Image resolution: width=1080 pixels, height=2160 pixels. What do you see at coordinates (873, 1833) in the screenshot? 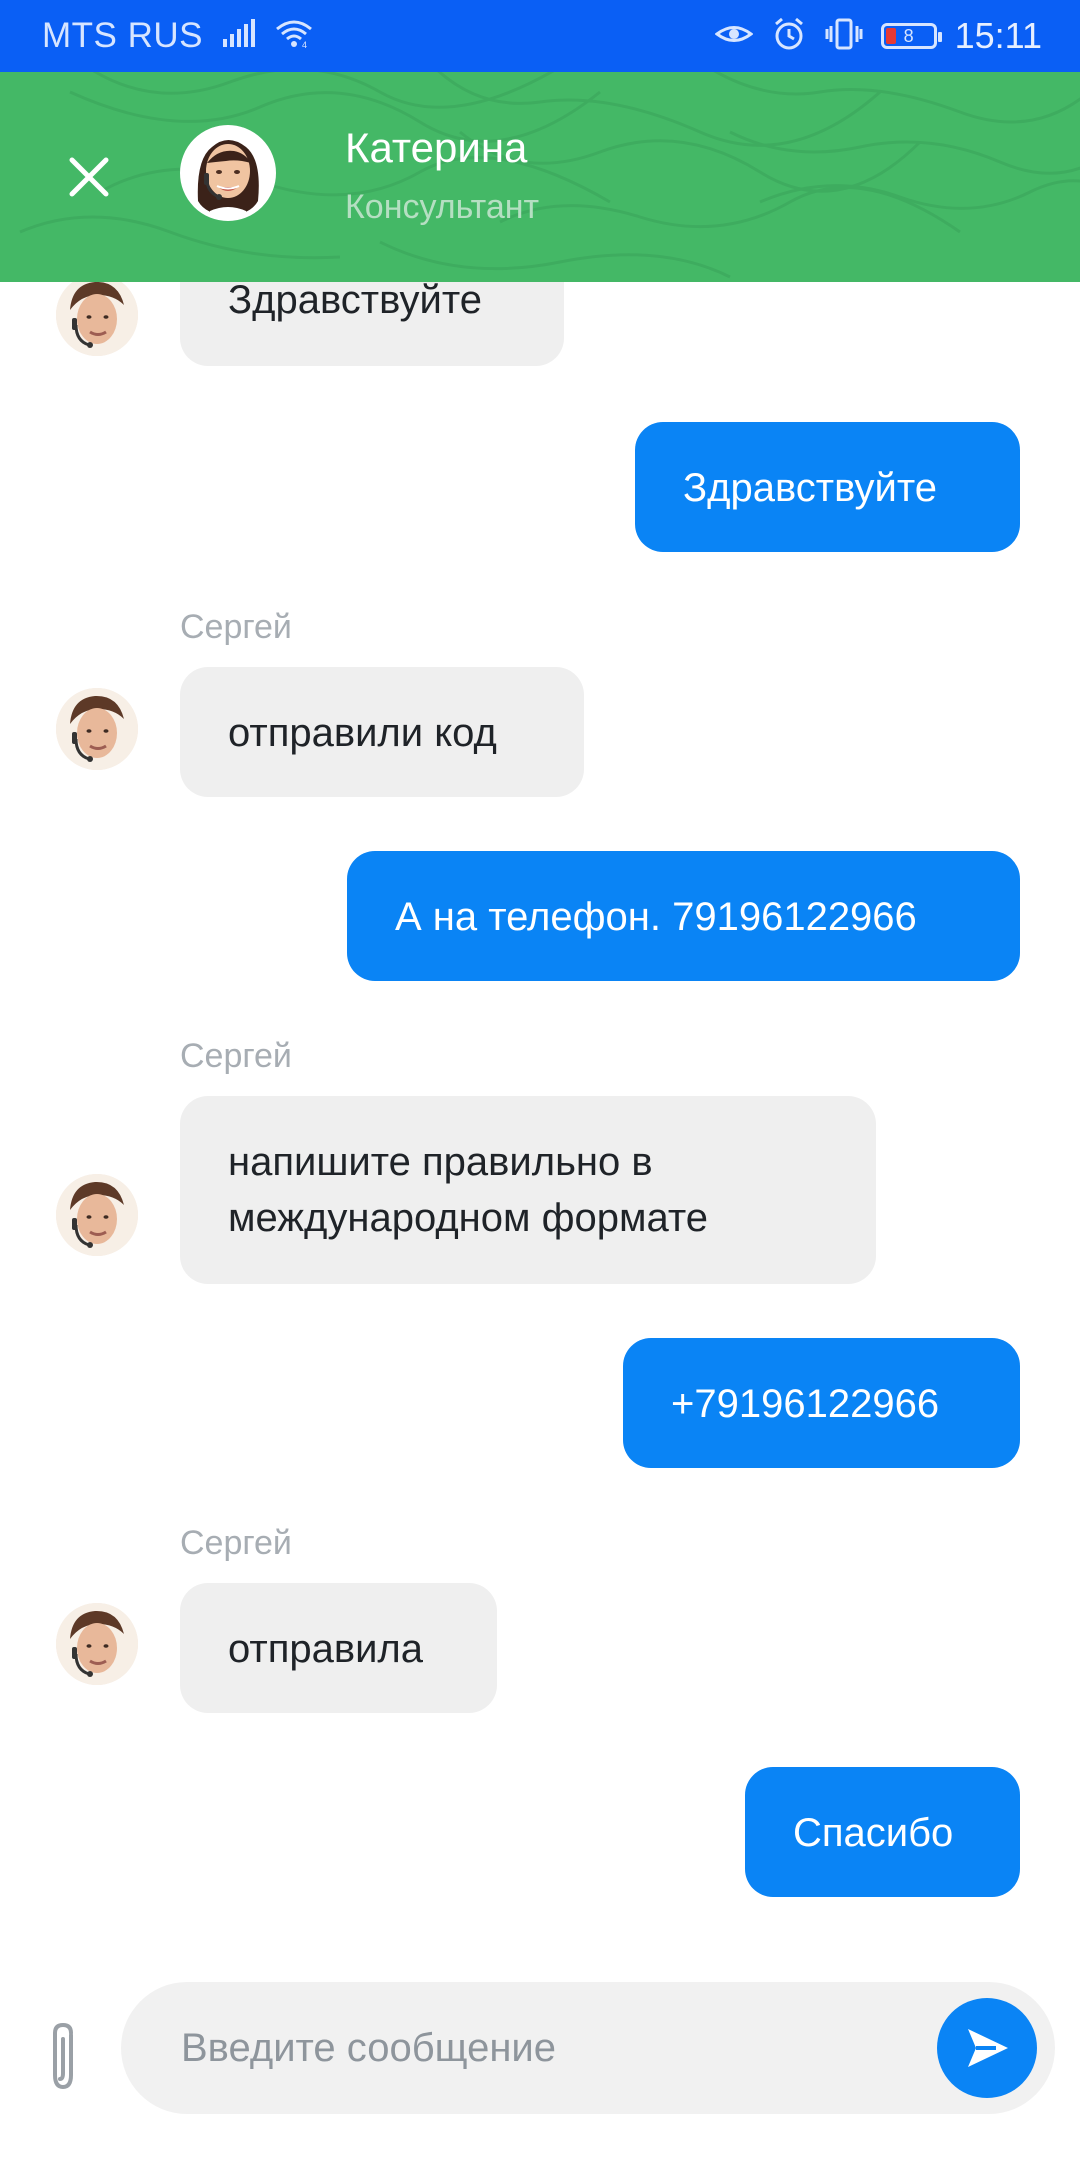
I see `message-text: Спасибо` at bounding box center [873, 1833].